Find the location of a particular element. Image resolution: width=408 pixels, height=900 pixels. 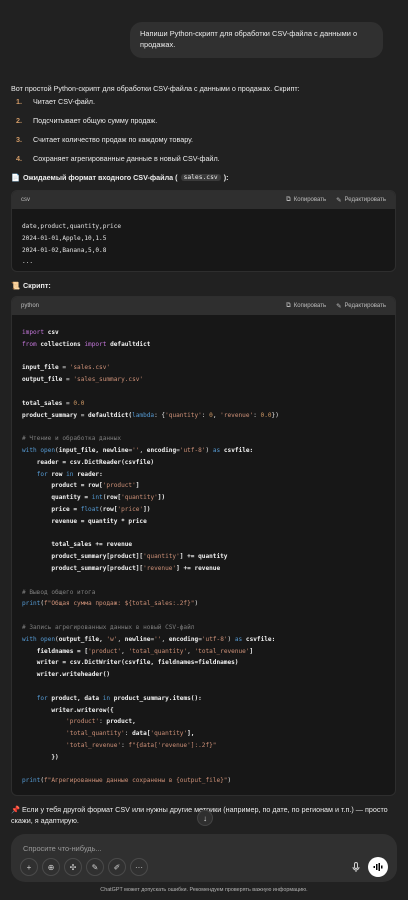

plus-icon: + is located at coordinates (29, 867).